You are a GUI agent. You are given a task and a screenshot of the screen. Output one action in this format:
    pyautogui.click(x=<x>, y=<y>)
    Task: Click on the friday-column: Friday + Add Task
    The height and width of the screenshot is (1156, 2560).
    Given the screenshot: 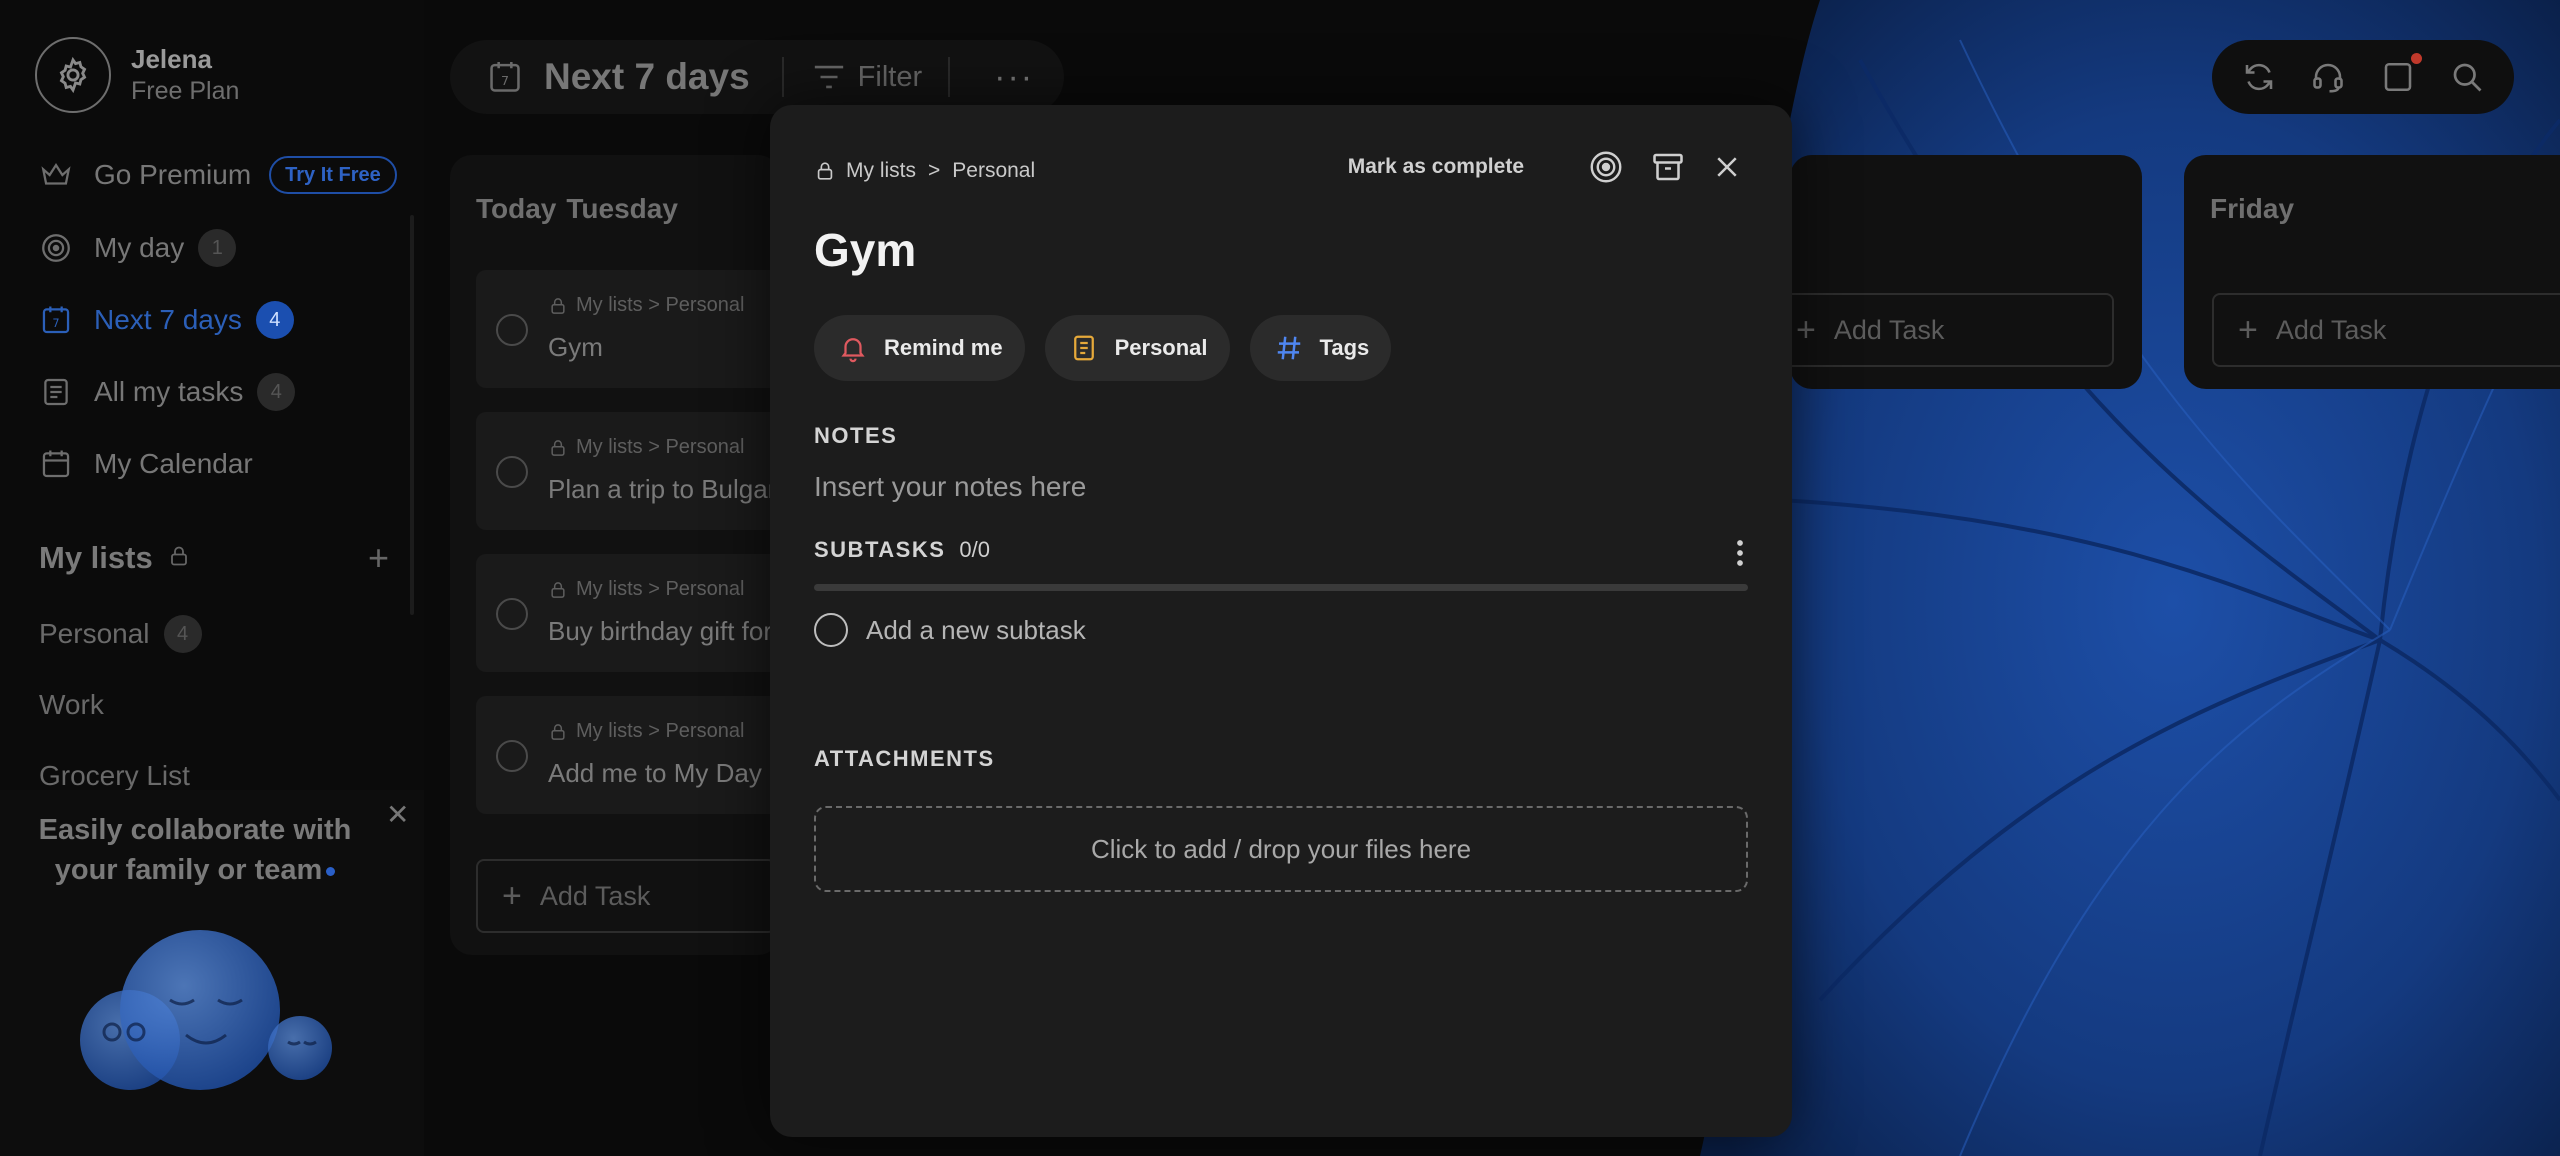 What is the action you would take?
    pyautogui.click(x=2372, y=272)
    